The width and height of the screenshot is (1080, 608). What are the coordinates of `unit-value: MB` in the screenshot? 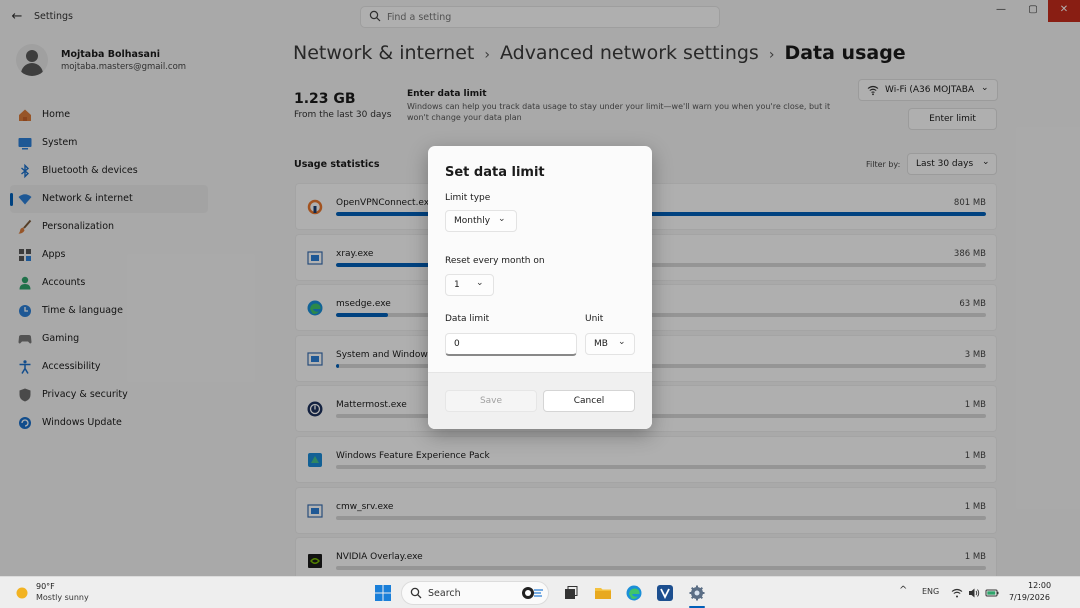 It's located at (601, 344).